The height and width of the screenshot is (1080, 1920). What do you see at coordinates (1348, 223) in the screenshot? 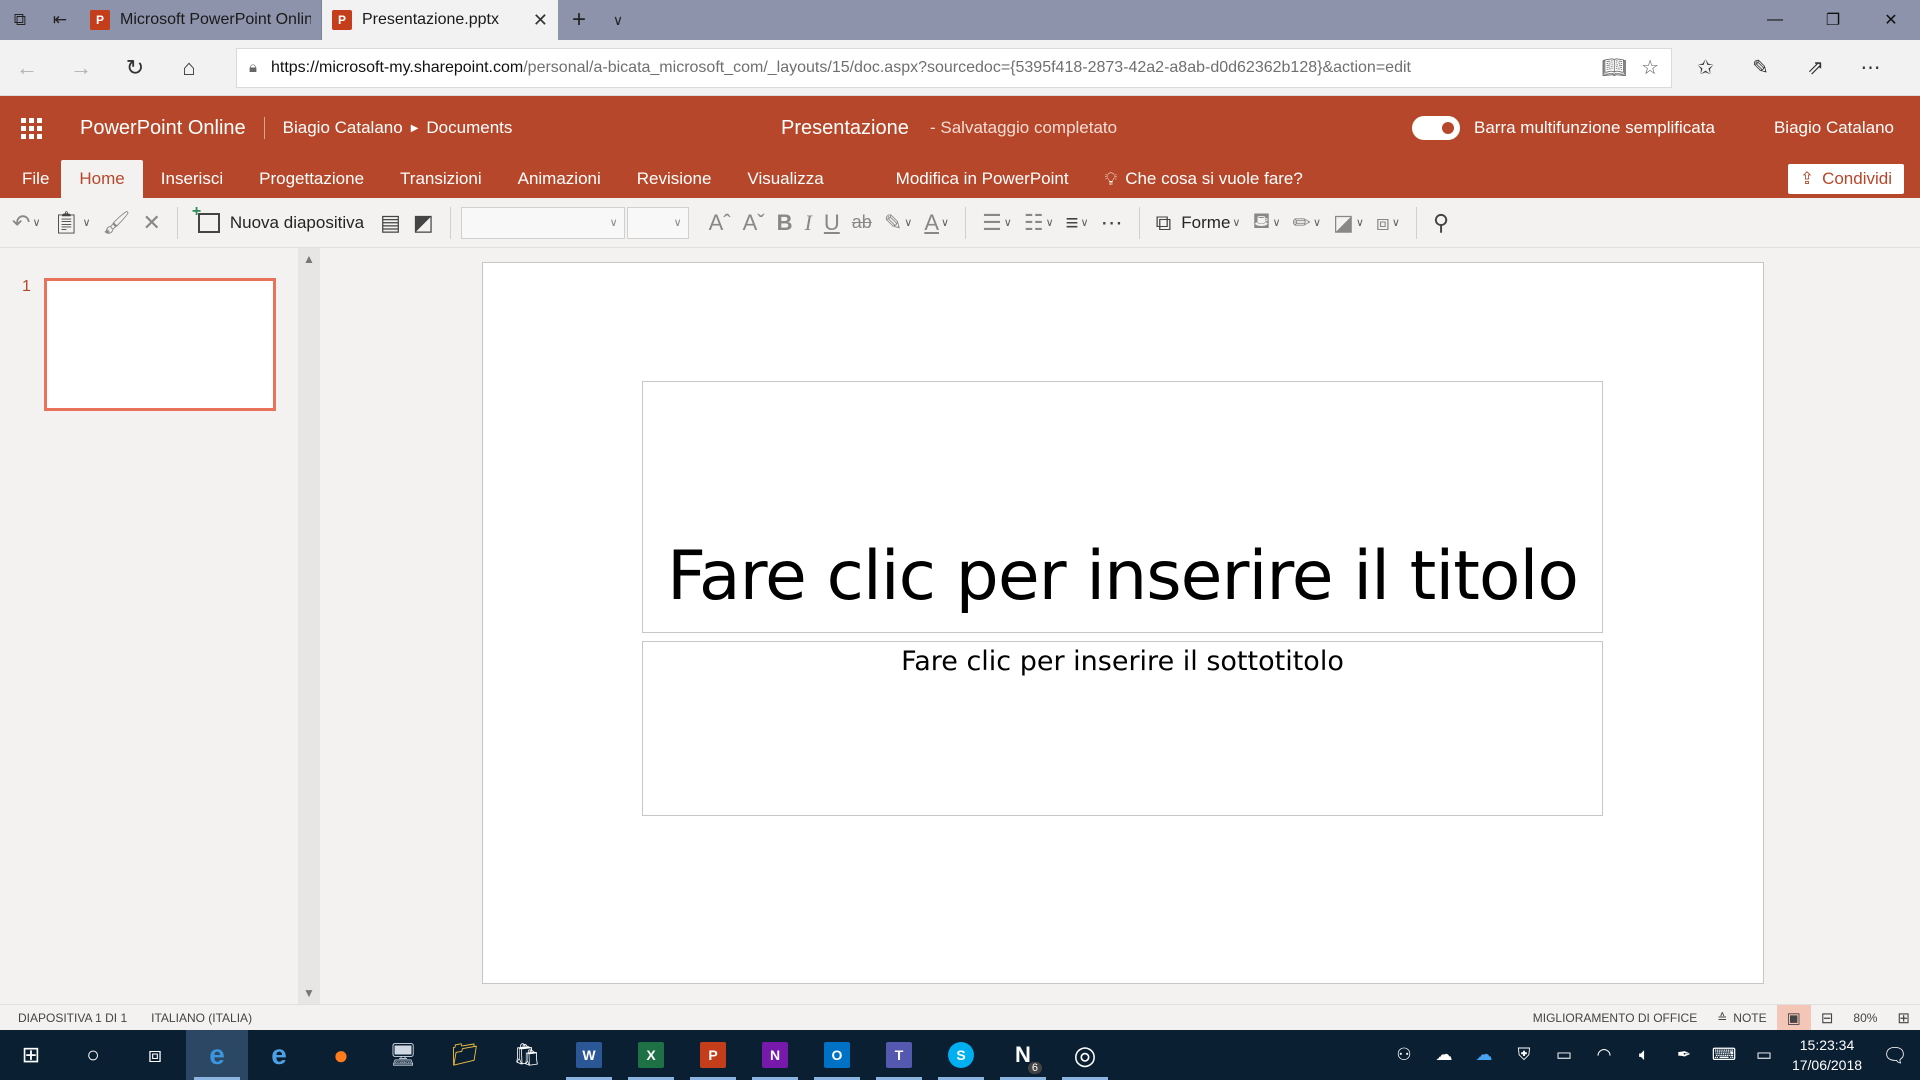
I see `shape-effects-button: ◪ ∨` at bounding box center [1348, 223].